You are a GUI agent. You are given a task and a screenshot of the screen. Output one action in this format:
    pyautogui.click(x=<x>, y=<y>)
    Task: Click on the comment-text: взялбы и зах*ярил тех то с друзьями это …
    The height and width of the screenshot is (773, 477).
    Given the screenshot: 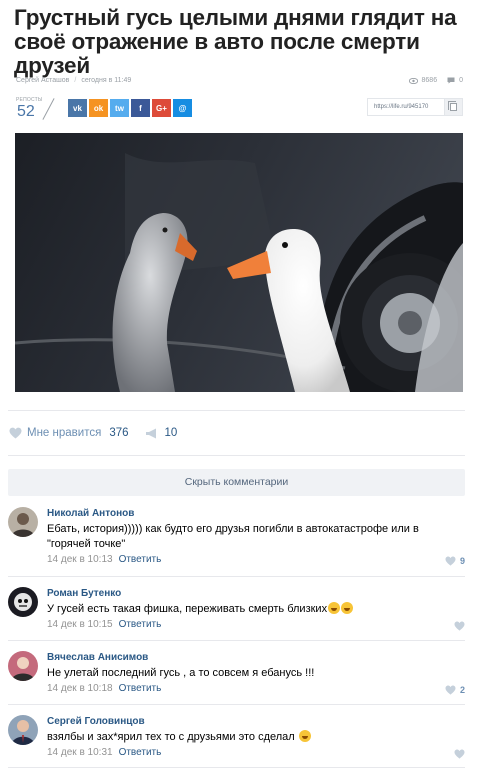 What is the action you would take?
    pyautogui.click(x=254, y=737)
    